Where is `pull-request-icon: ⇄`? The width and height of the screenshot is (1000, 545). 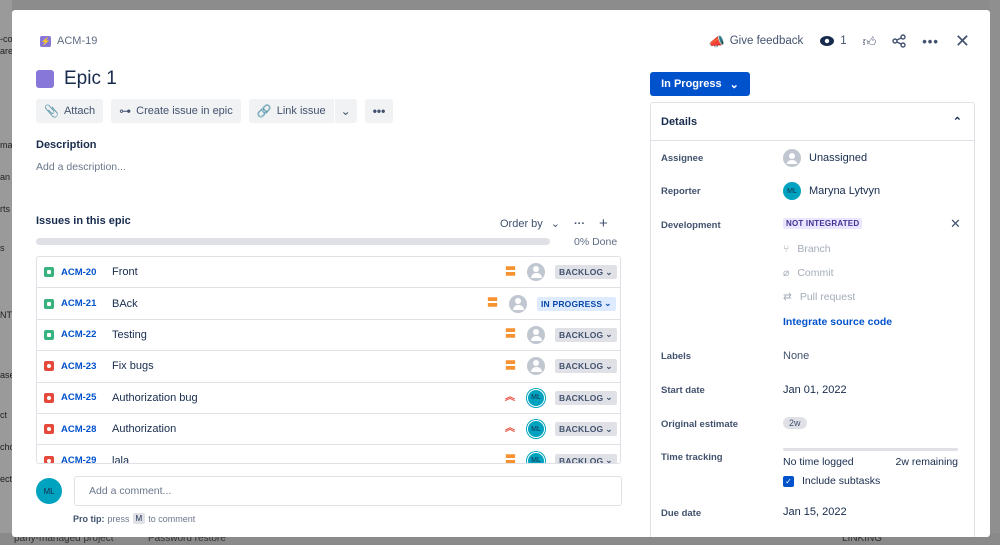 pull-request-icon: ⇄ is located at coordinates (787, 297).